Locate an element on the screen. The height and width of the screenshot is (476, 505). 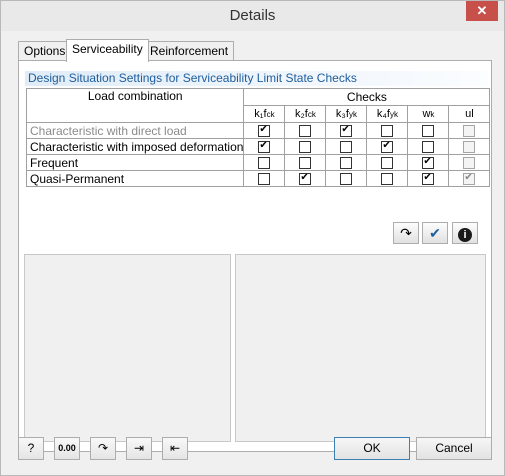
export-icon: ⇥ is located at coordinates (139, 448).